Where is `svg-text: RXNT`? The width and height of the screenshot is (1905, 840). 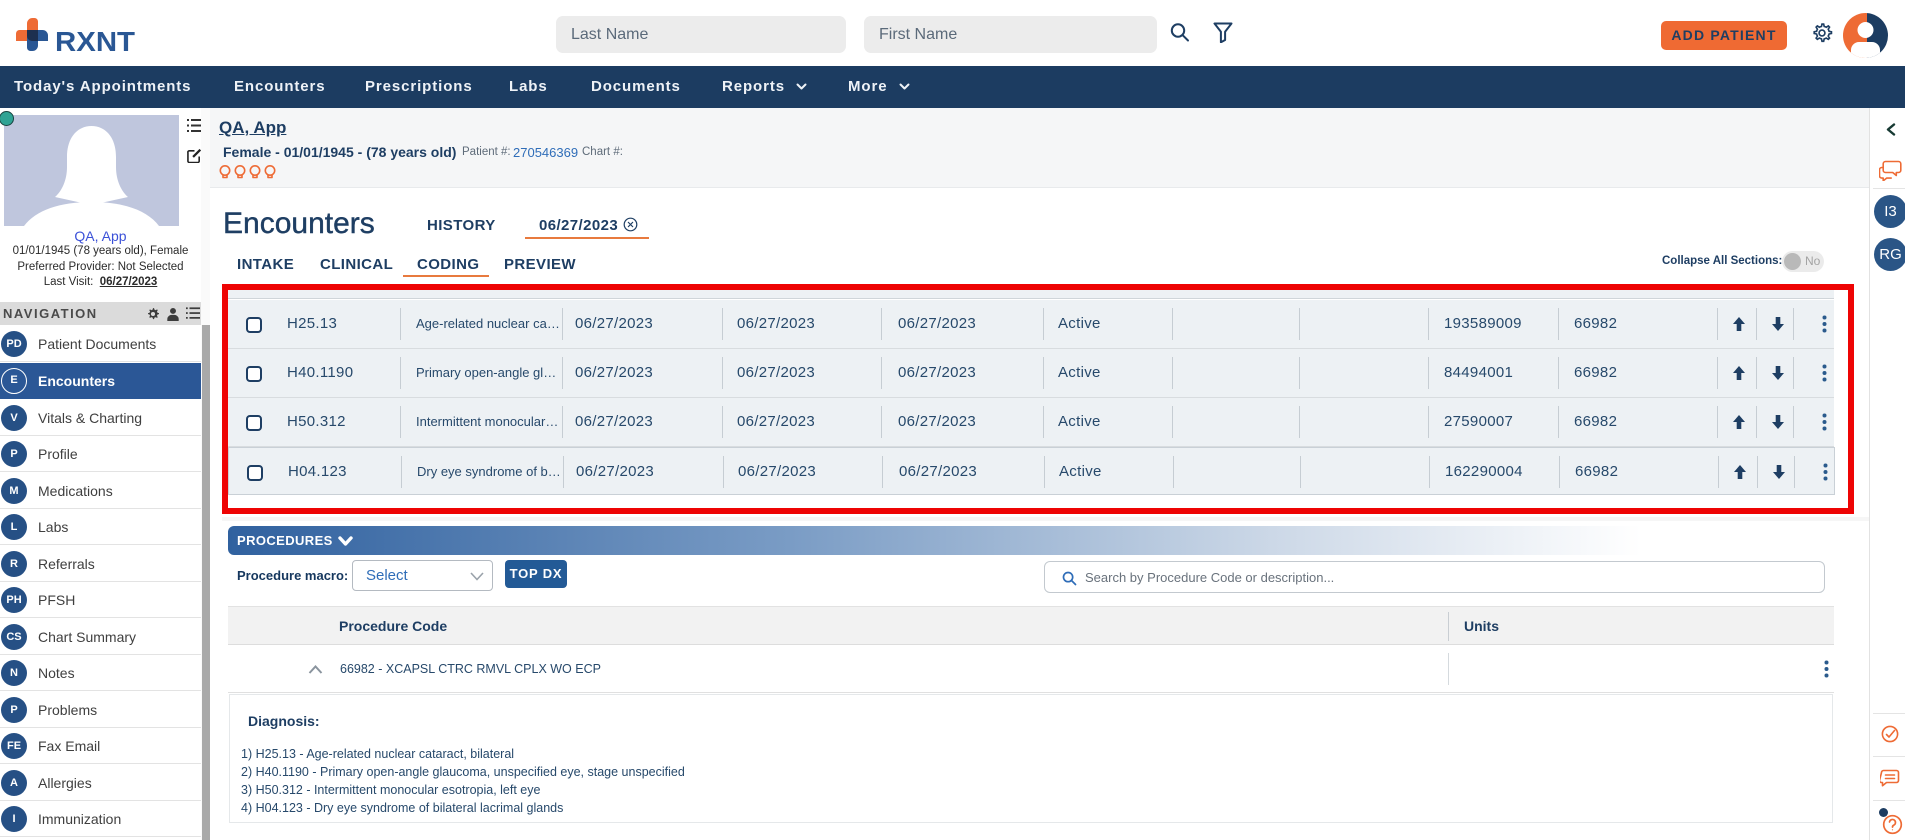 svg-text: RXNT is located at coordinates (95, 41).